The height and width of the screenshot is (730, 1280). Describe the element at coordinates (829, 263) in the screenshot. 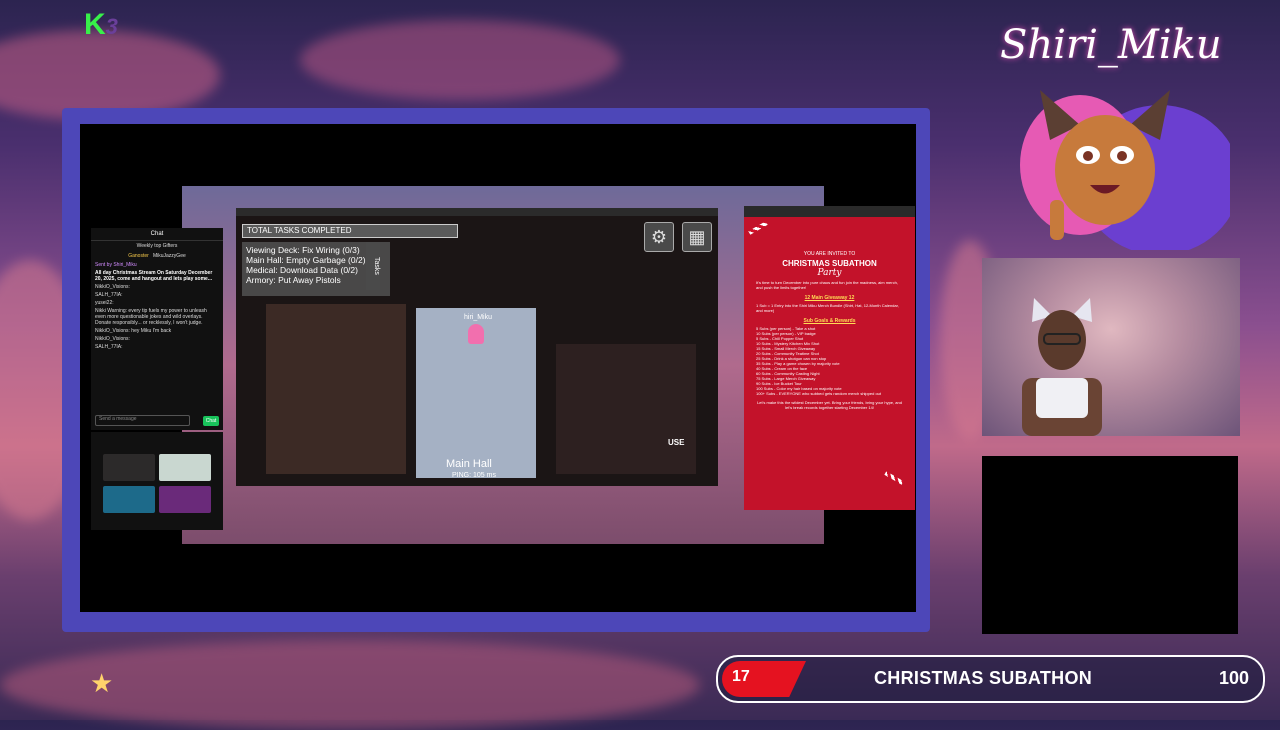

I see `flyer-title: CHRISTMAS SUBATHON` at that location.